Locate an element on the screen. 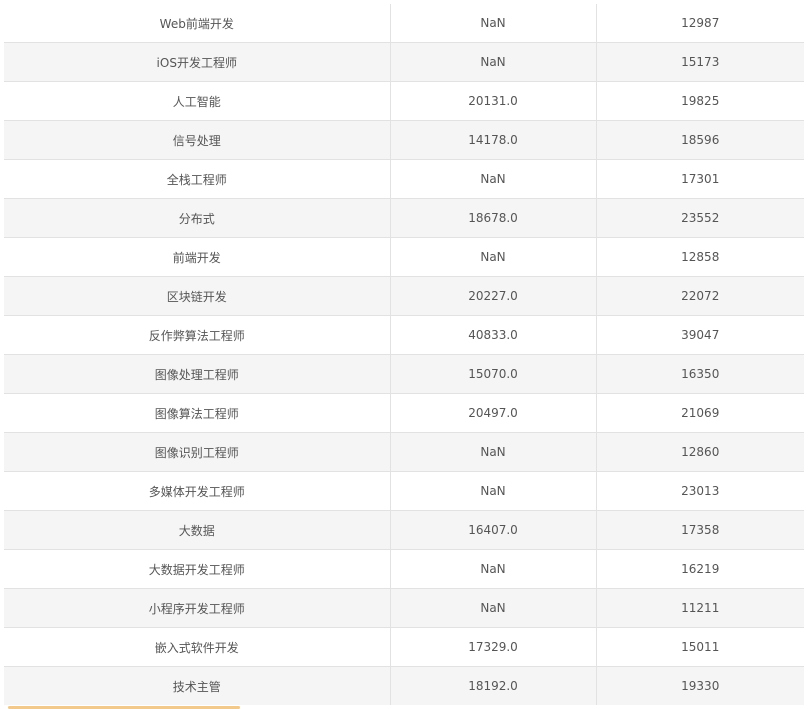 The image size is (810, 709). value-b-cell: 12858 is located at coordinates (700, 257).